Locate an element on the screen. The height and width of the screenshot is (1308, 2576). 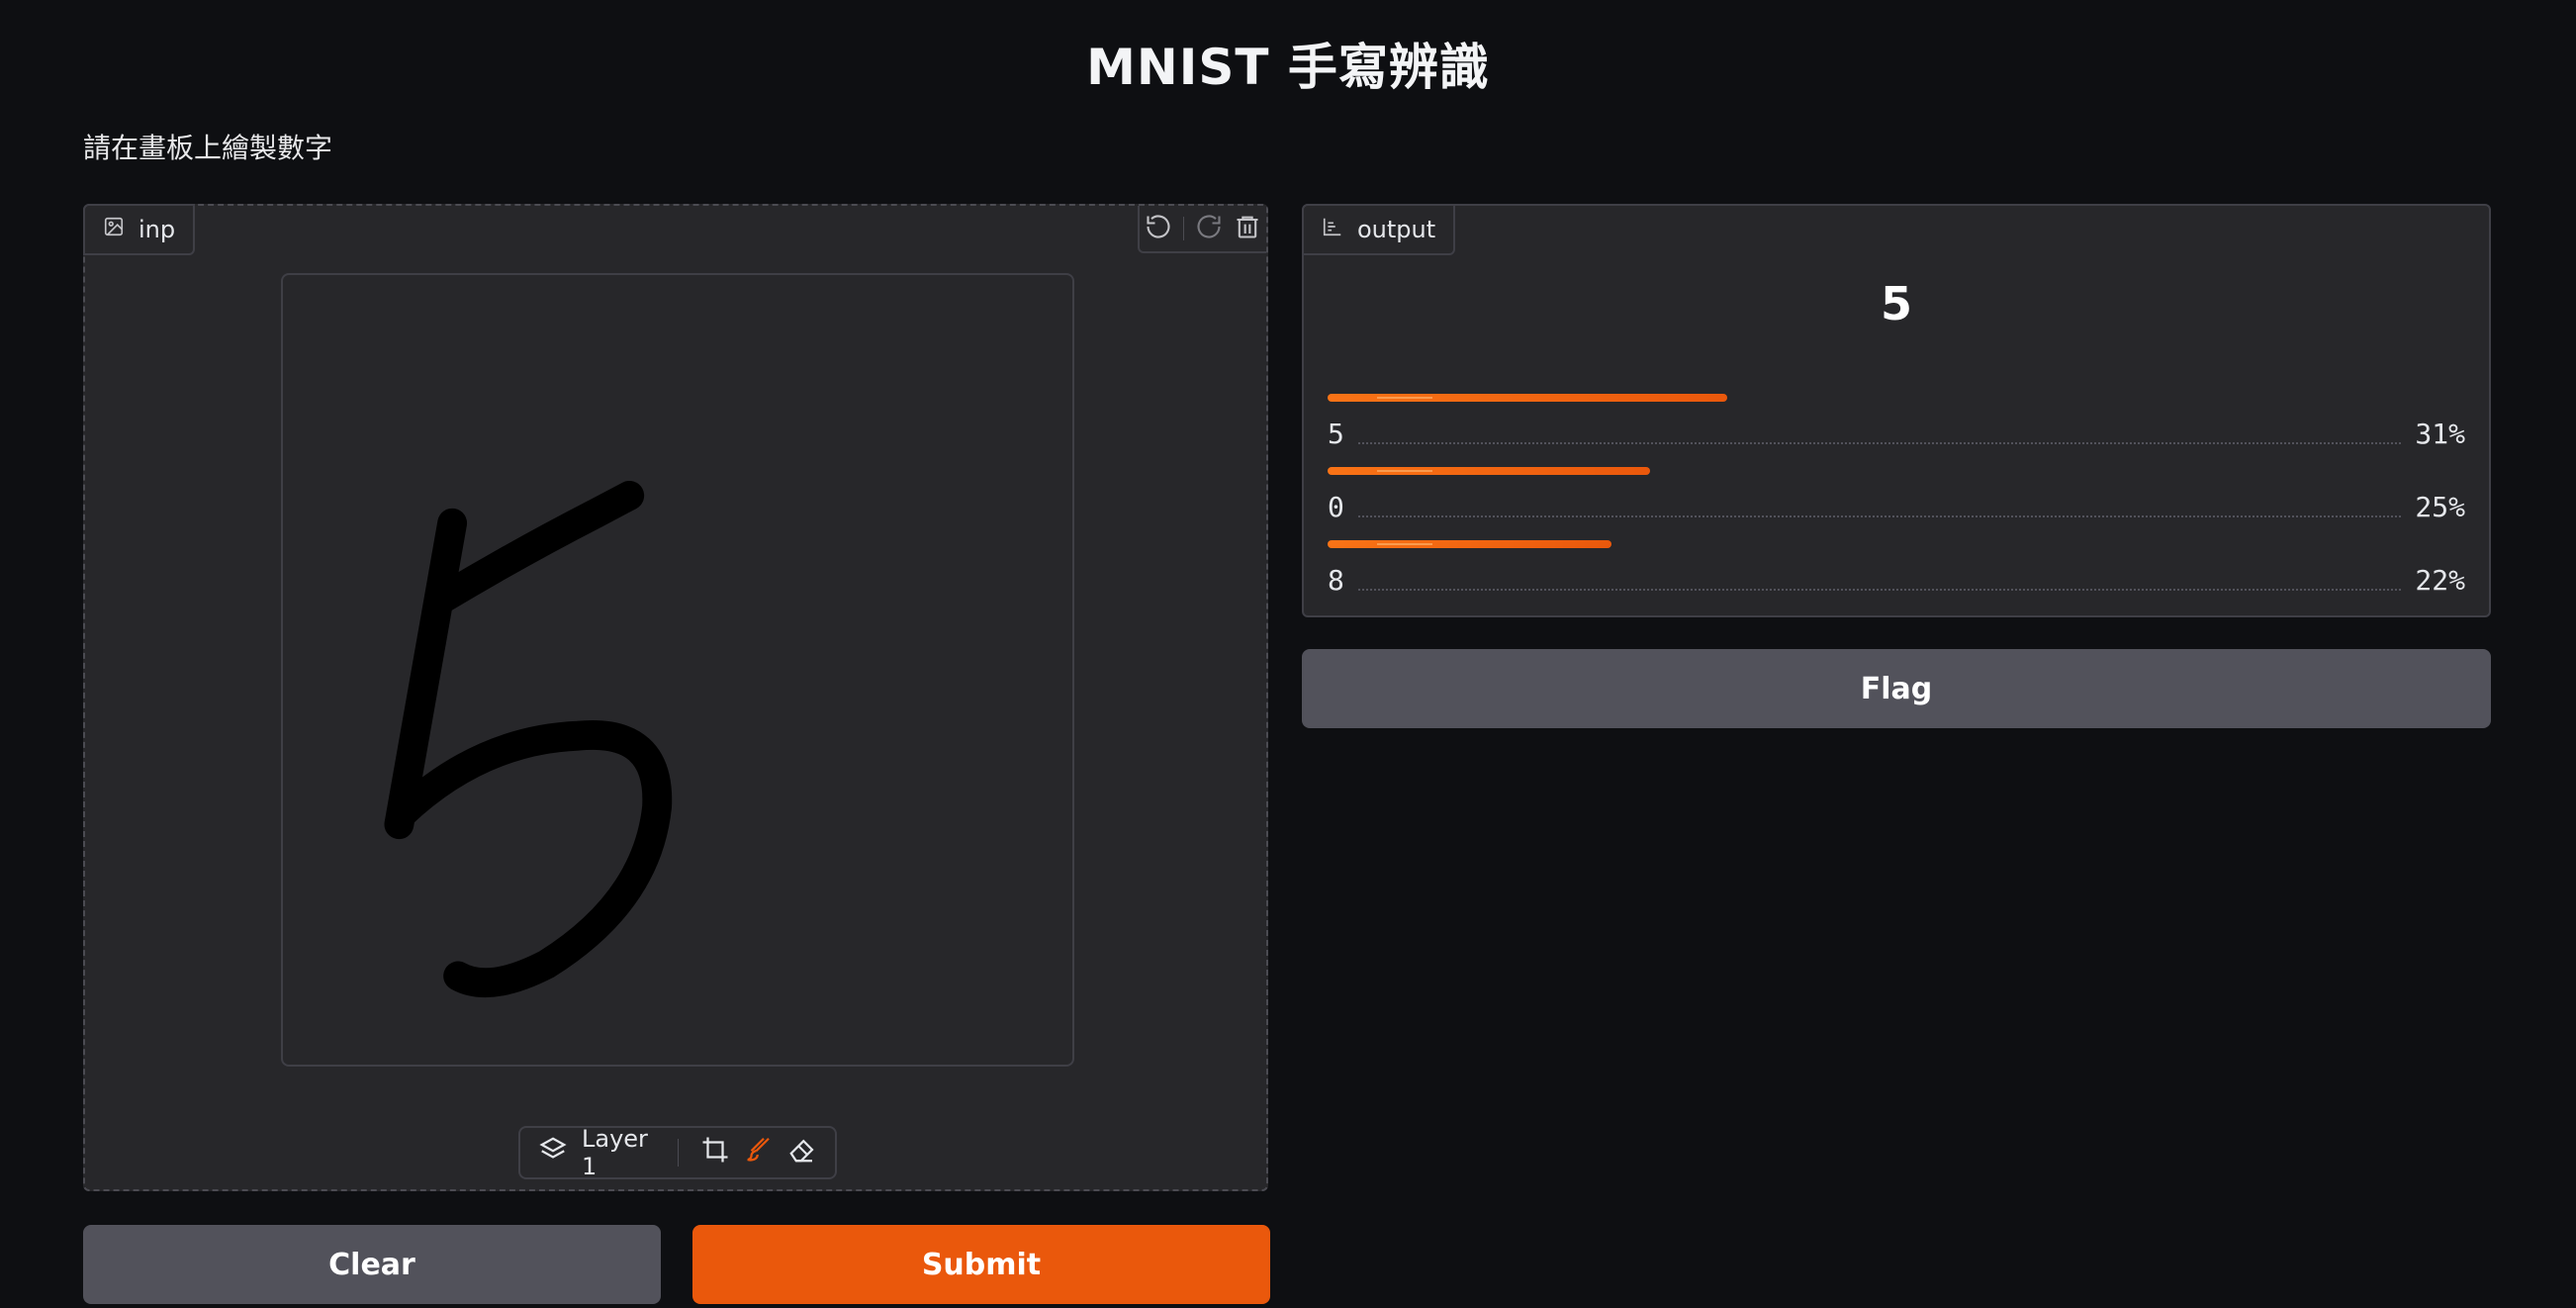
confidence-label: 0 is located at coordinates (1336, 506).